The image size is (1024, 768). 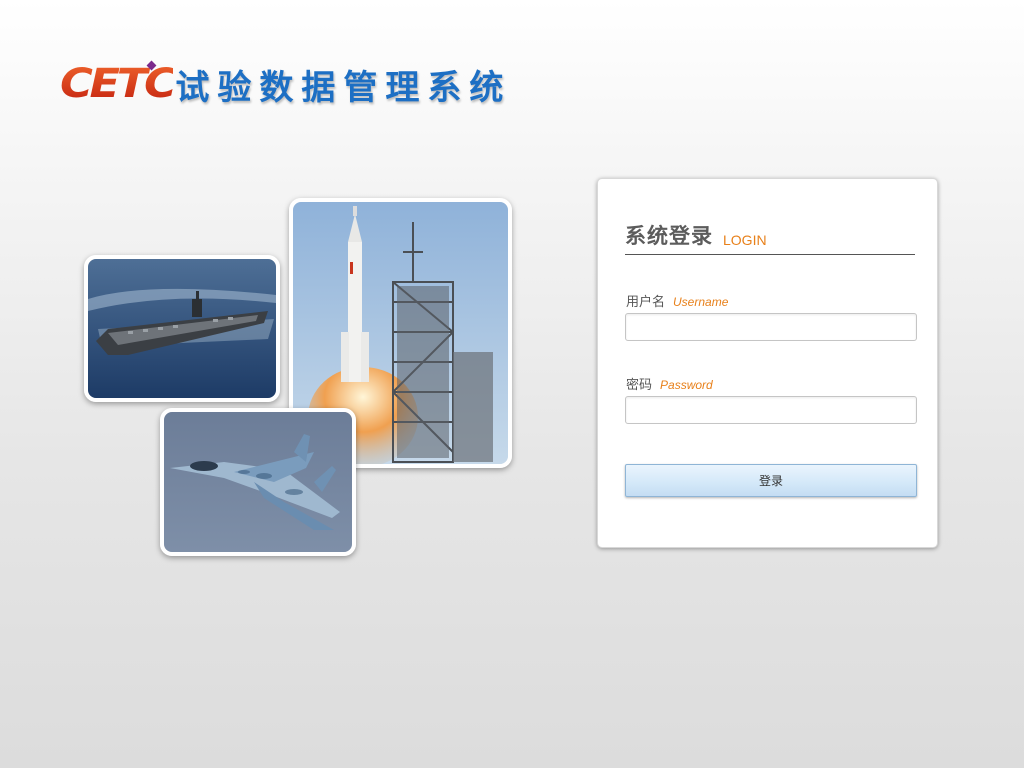 What do you see at coordinates (639, 385) in the screenshot?
I see `password-label-cn: 密码` at bounding box center [639, 385].